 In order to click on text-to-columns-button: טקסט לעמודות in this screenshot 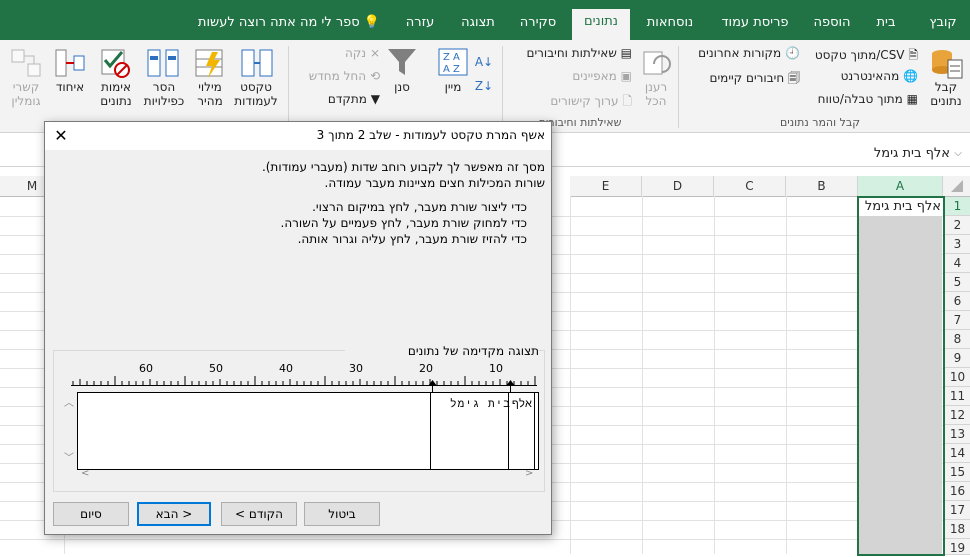, I will do `click(256, 94)`.